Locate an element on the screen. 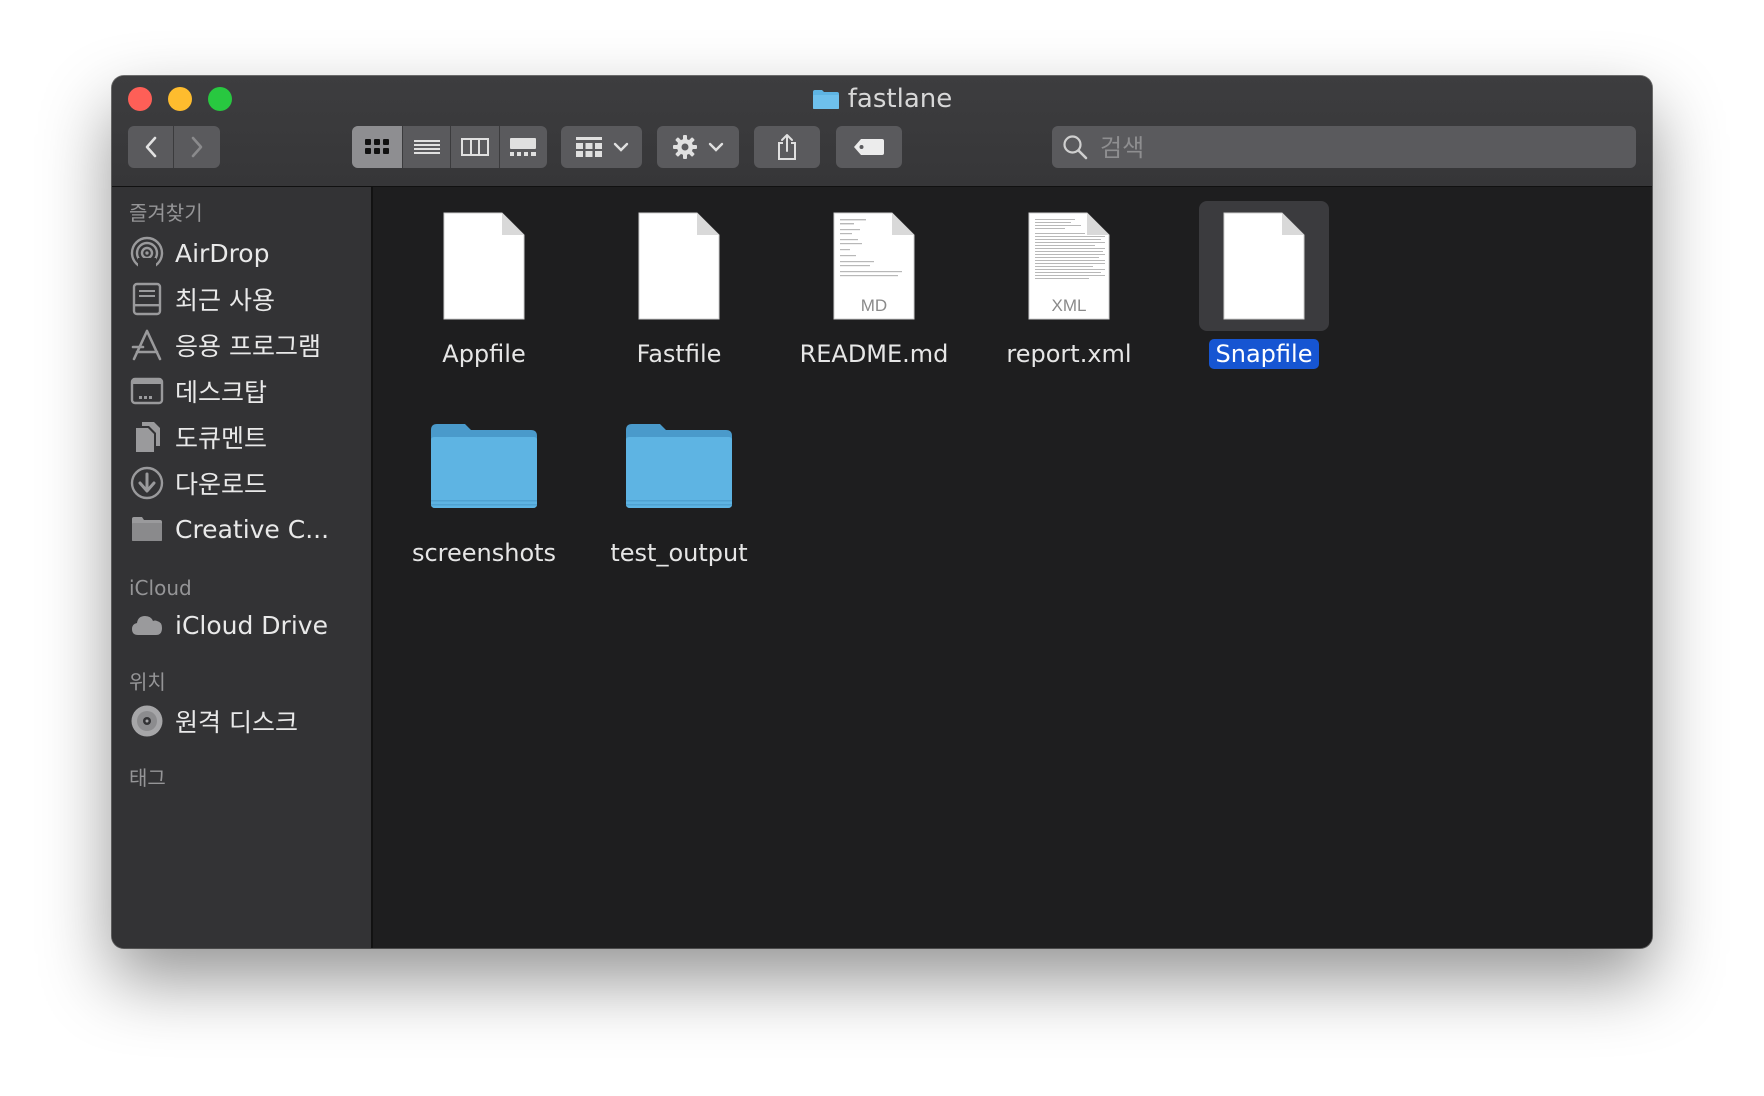 Image resolution: width=1764 pixels, height=1096 pixels. sidebar-item-icloud-drive: iCloud Drive is located at coordinates (247, 625).